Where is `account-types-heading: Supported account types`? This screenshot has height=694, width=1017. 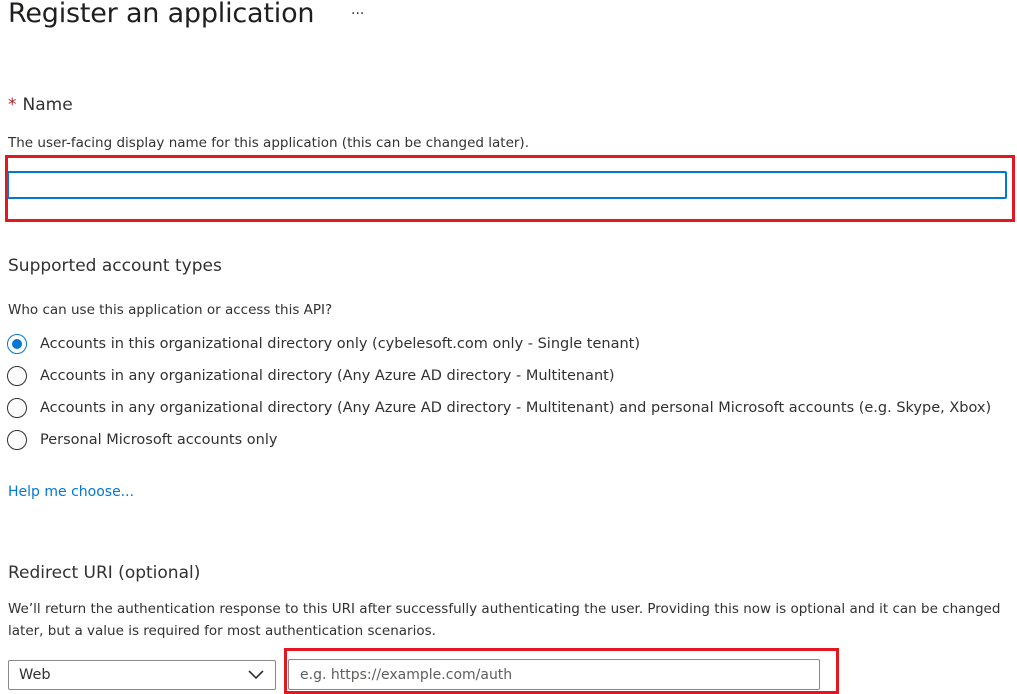
account-types-heading: Supported account types is located at coordinates (115, 266).